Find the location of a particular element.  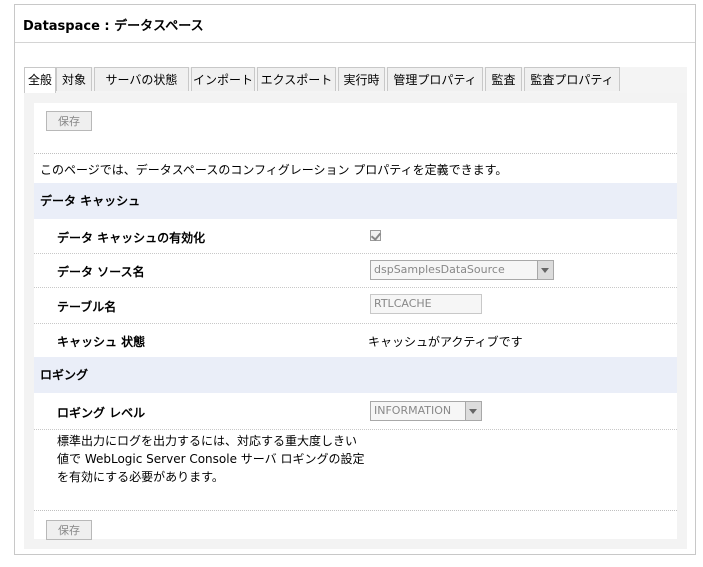

section-logging: ロギング is located at coordinates (355, 375).